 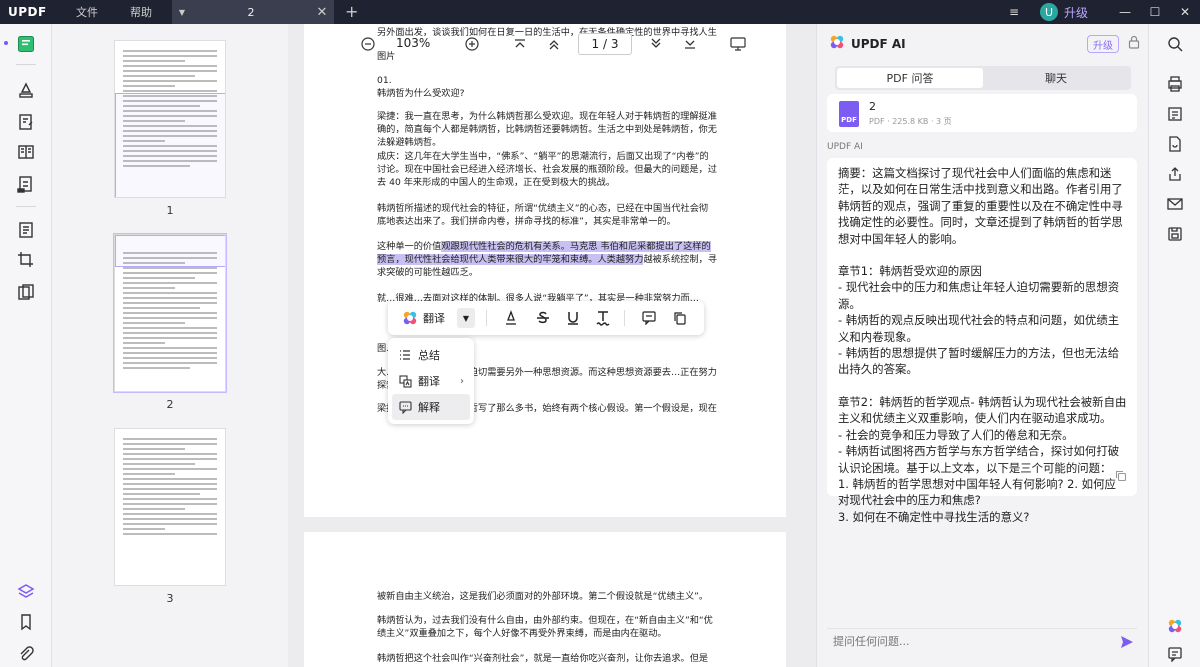 What do you see at coordinates (1175, 234) in the screenshot?
I see `save-icon` at bounding box center [1175, 234].